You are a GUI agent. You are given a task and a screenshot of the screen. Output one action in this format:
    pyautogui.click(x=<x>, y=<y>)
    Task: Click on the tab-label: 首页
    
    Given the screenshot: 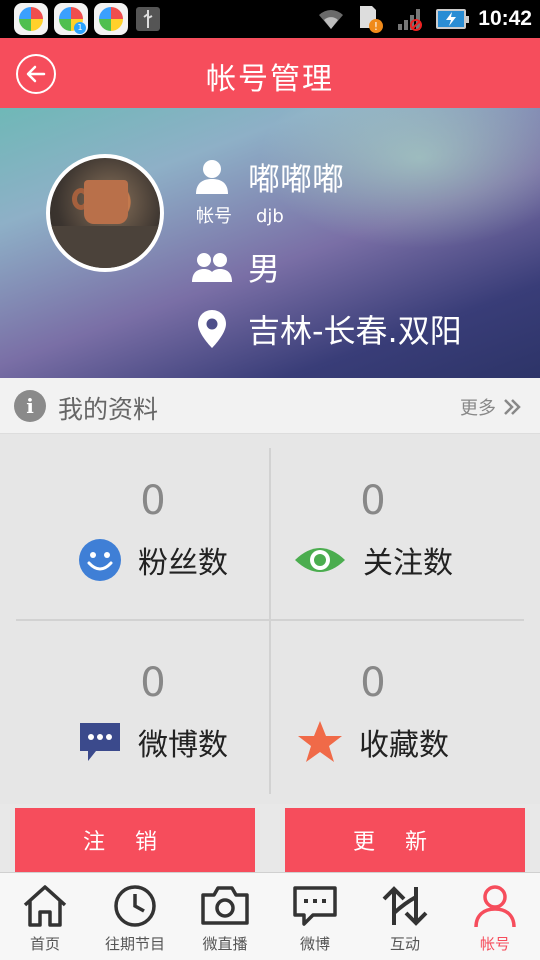 What is the action you would take?
    pyautogui.click(x=44, y=944)
    